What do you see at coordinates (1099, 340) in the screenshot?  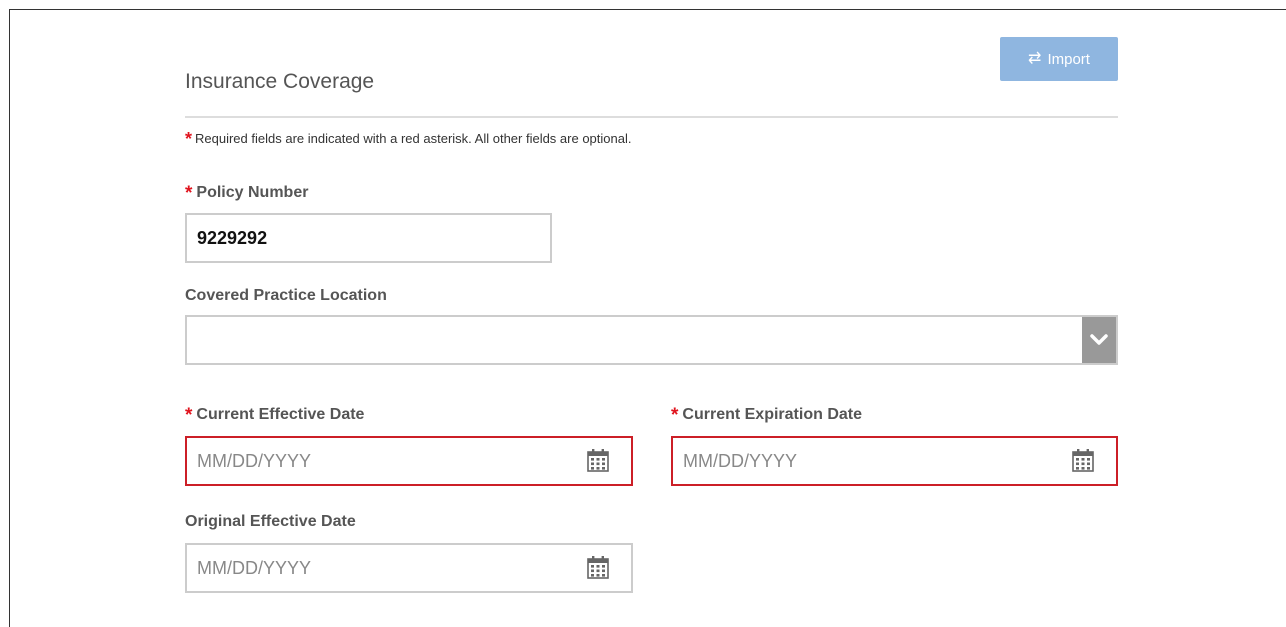 I see `chevron-down-icon` at bounding box center [1099, 340].